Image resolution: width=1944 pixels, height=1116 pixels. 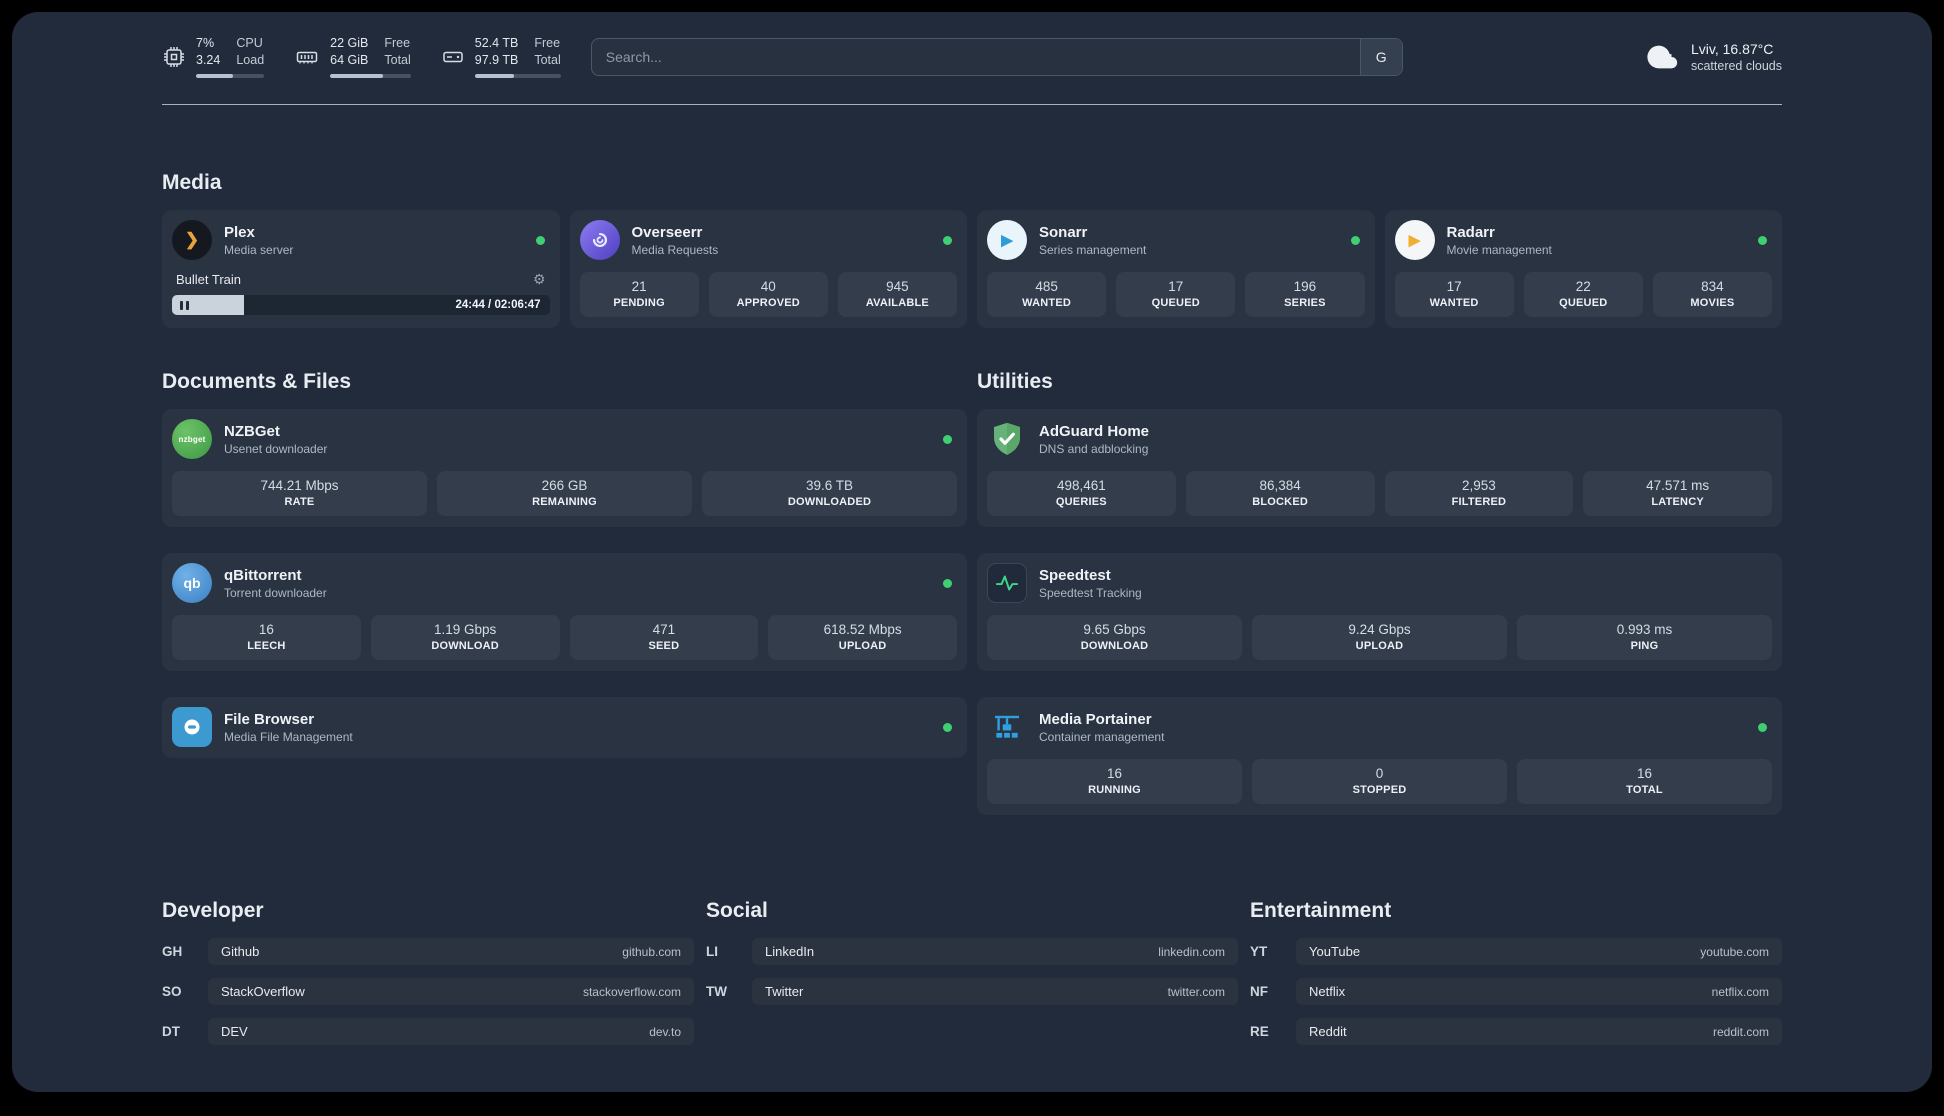 What do you see at coordinates (192, 183) in the screenshot?
I see `section-title-media: Media` at bounding box center [192, 183].